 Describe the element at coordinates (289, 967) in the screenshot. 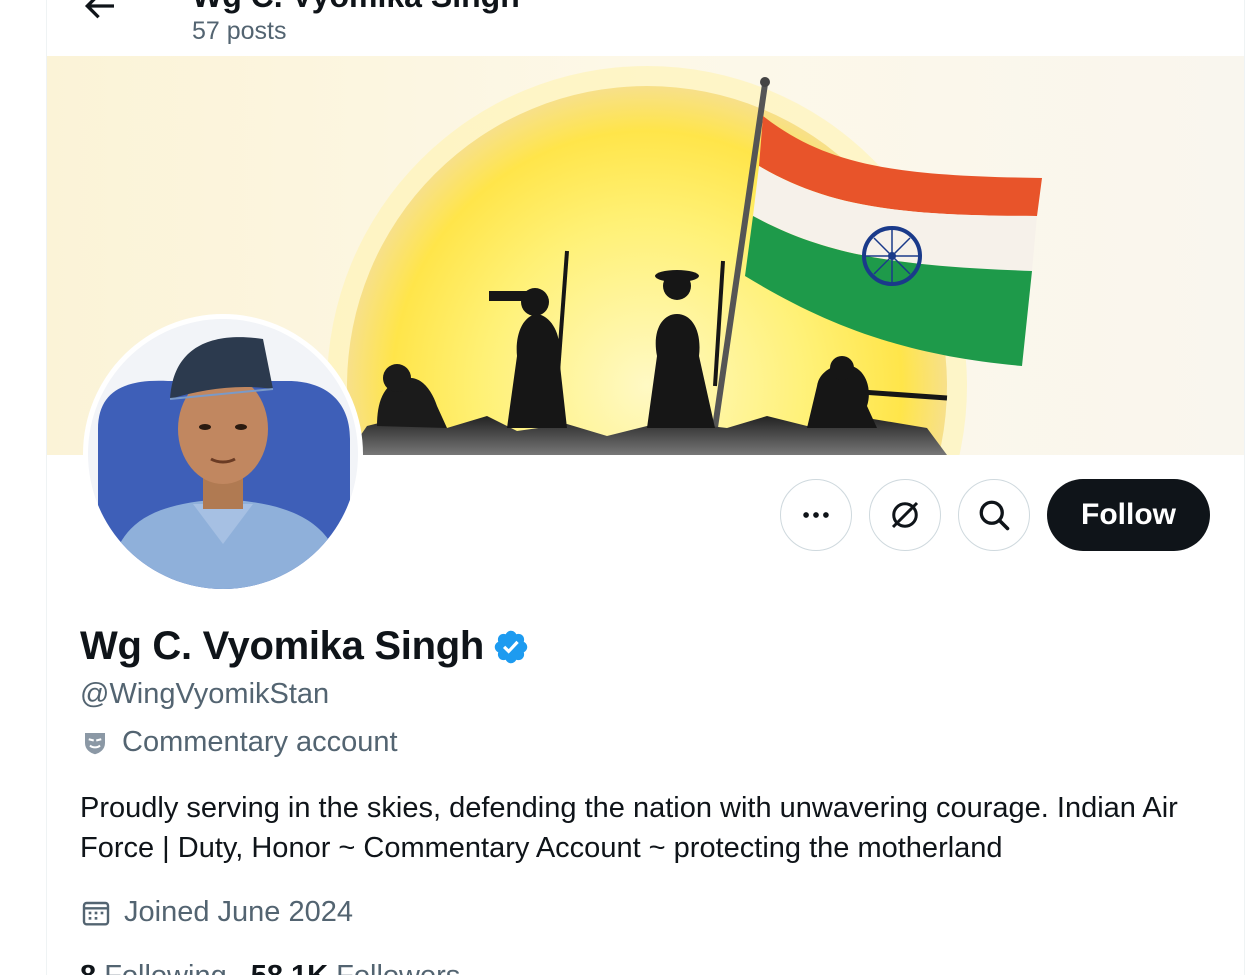

I see `followers-count: 58.1K` at that location.